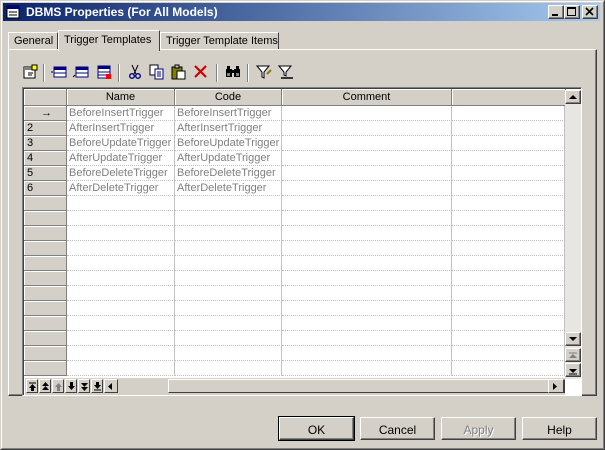  What do you see at coordinates (572, 12) in the screenshot?
I see `maximize-button` at bounding box center [572, 12].